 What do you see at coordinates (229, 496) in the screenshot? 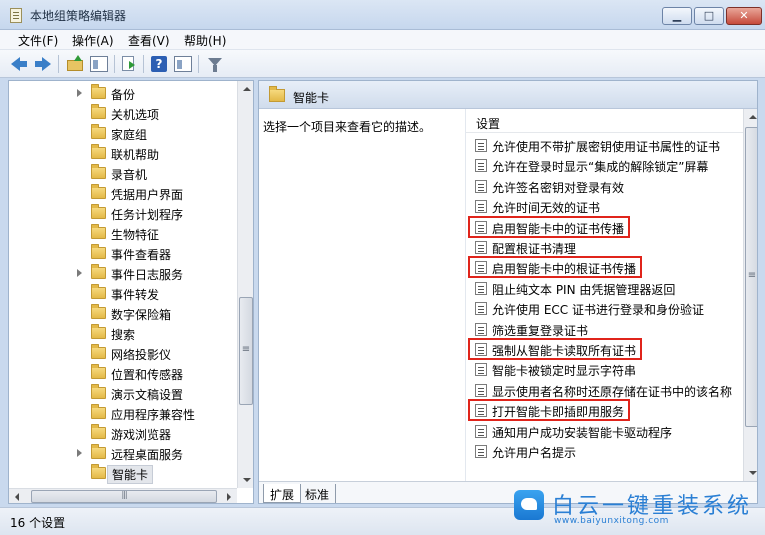
I see `scroll-right-button` at bounding box center [229, 496].